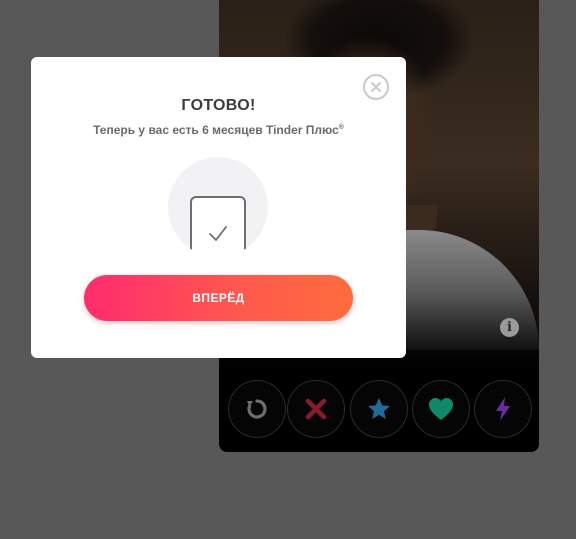 The height and width of the screenshot is (539, 576). I want to click on boost-button, so click(503, 409).